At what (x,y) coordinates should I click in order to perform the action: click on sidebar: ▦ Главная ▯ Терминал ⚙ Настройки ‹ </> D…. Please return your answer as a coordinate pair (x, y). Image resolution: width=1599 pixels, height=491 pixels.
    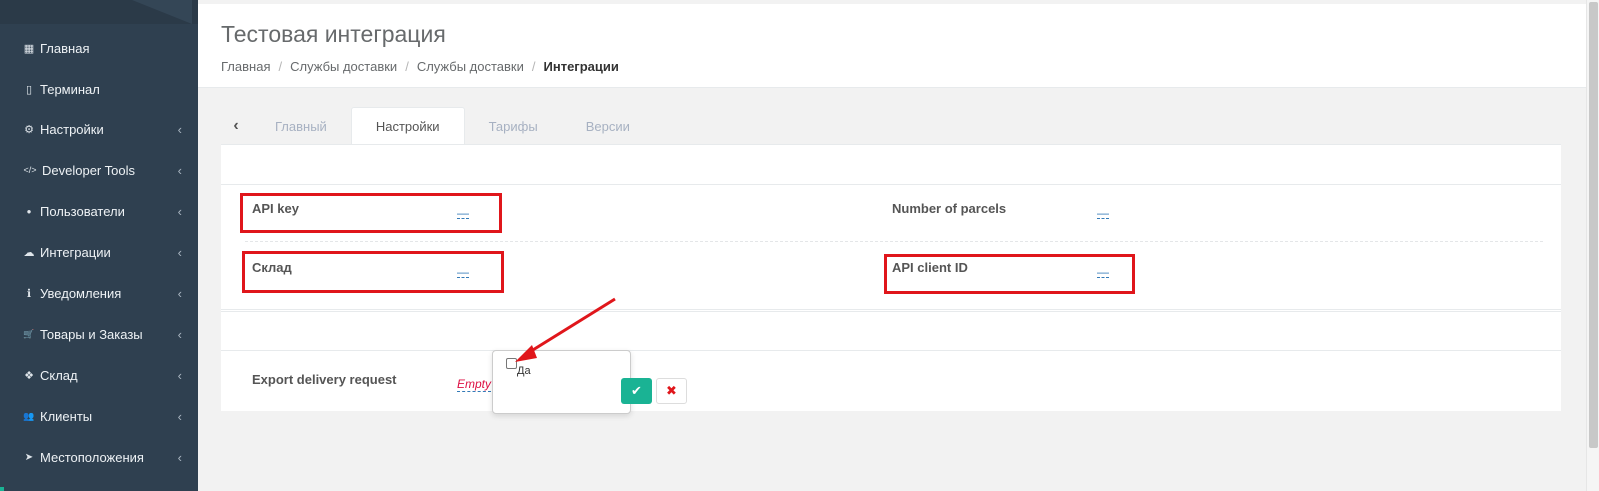
    Looking at the image, I should click on (99, 245).